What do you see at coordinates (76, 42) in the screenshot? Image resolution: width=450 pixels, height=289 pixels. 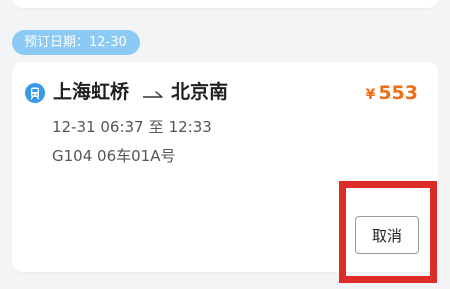 I see `booking-date-chip: 预订日期：12-30` at bounding box center [76, 42].